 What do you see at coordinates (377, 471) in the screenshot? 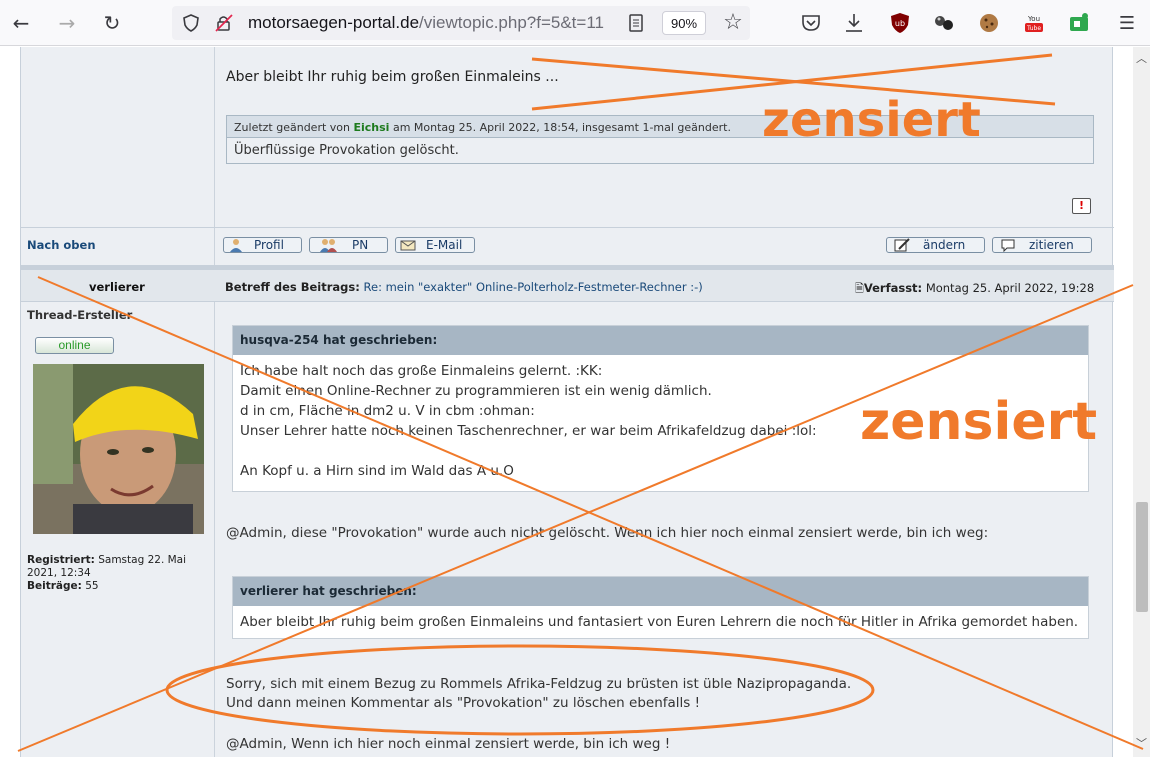
I see `quote1-line: An Kopf u. a Hirn sind im Wald das A u.O` at bounding box center [377, 471].